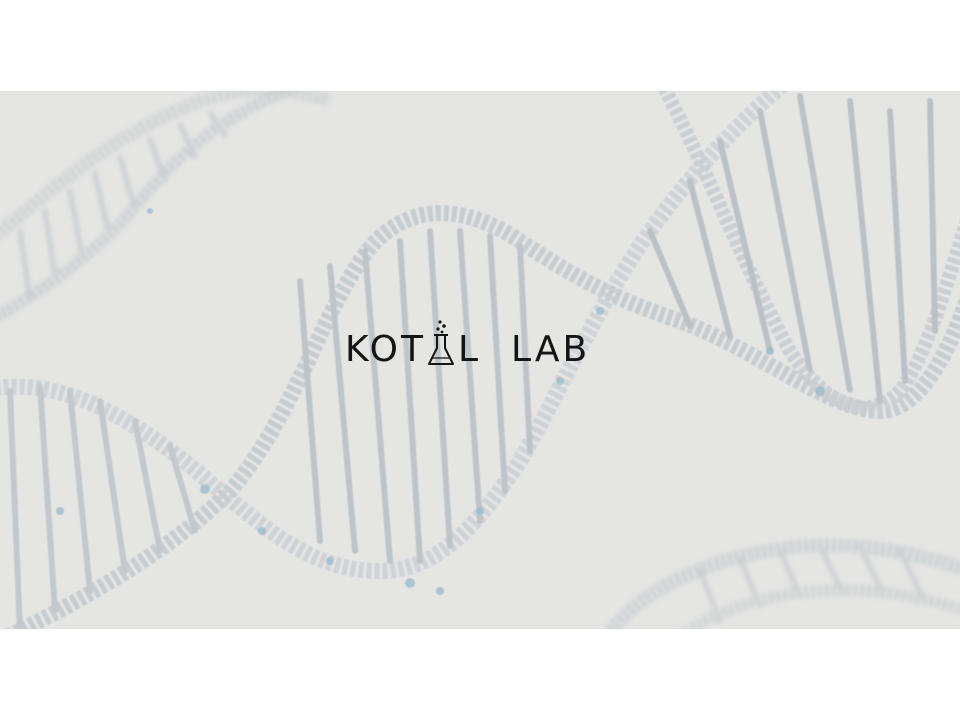 The image size is (960, 720). I want to click on logo-text-lab: LAB, so click(551, 349).